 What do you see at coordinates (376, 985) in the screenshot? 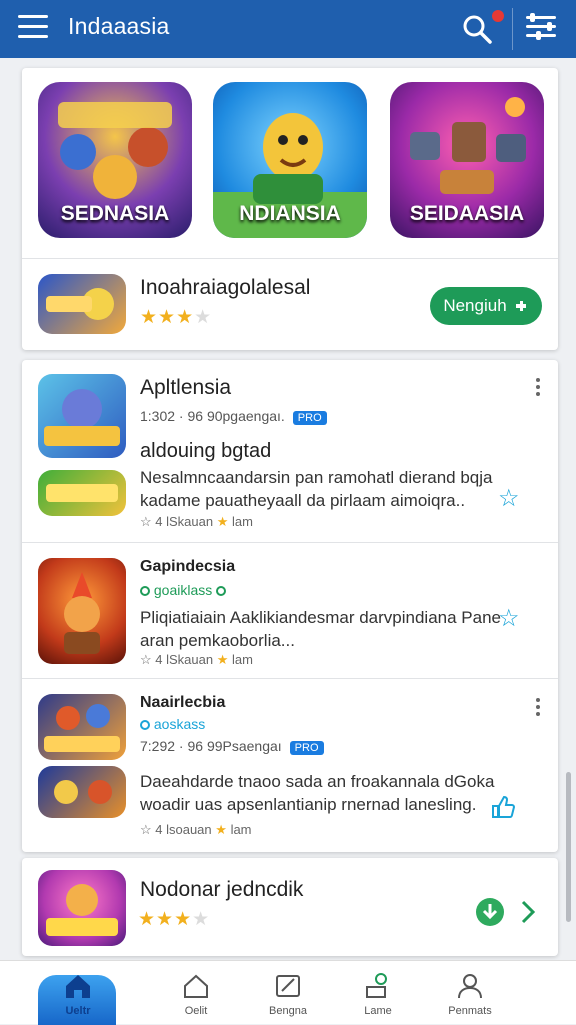
I see `download-icon` at bounding box center [376, 985].